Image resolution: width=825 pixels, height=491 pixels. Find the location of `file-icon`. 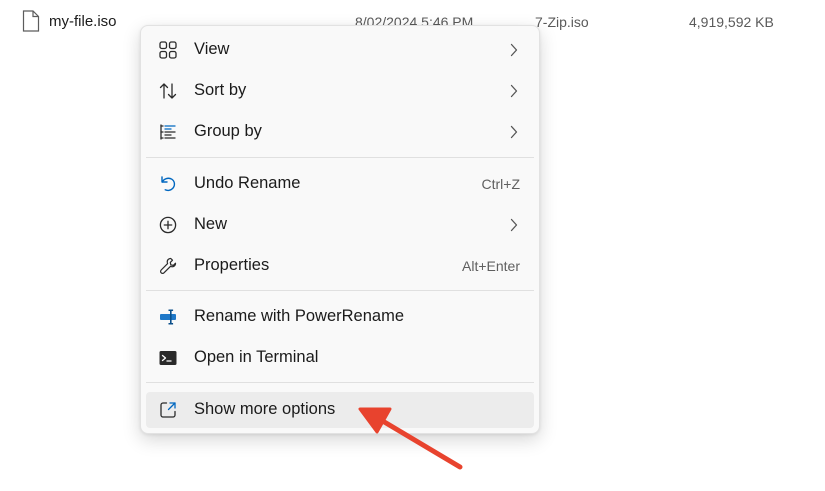

file-icon is located at coordinates (31, 21).